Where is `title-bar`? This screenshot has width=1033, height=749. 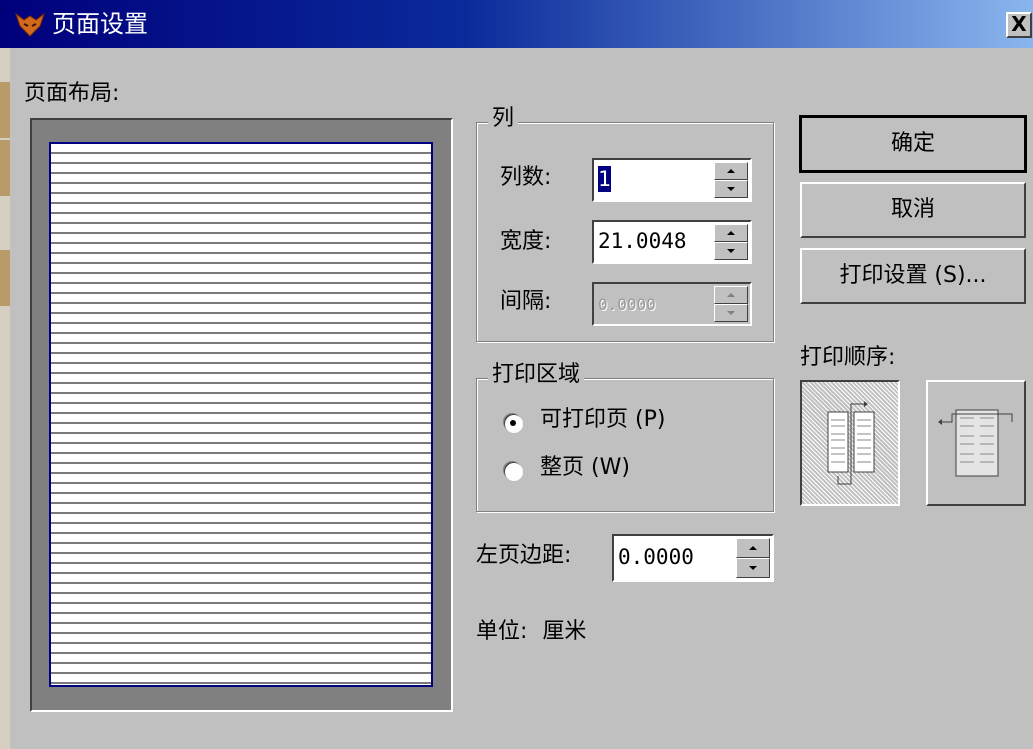
title-bar is located at coordinates (516, 24).